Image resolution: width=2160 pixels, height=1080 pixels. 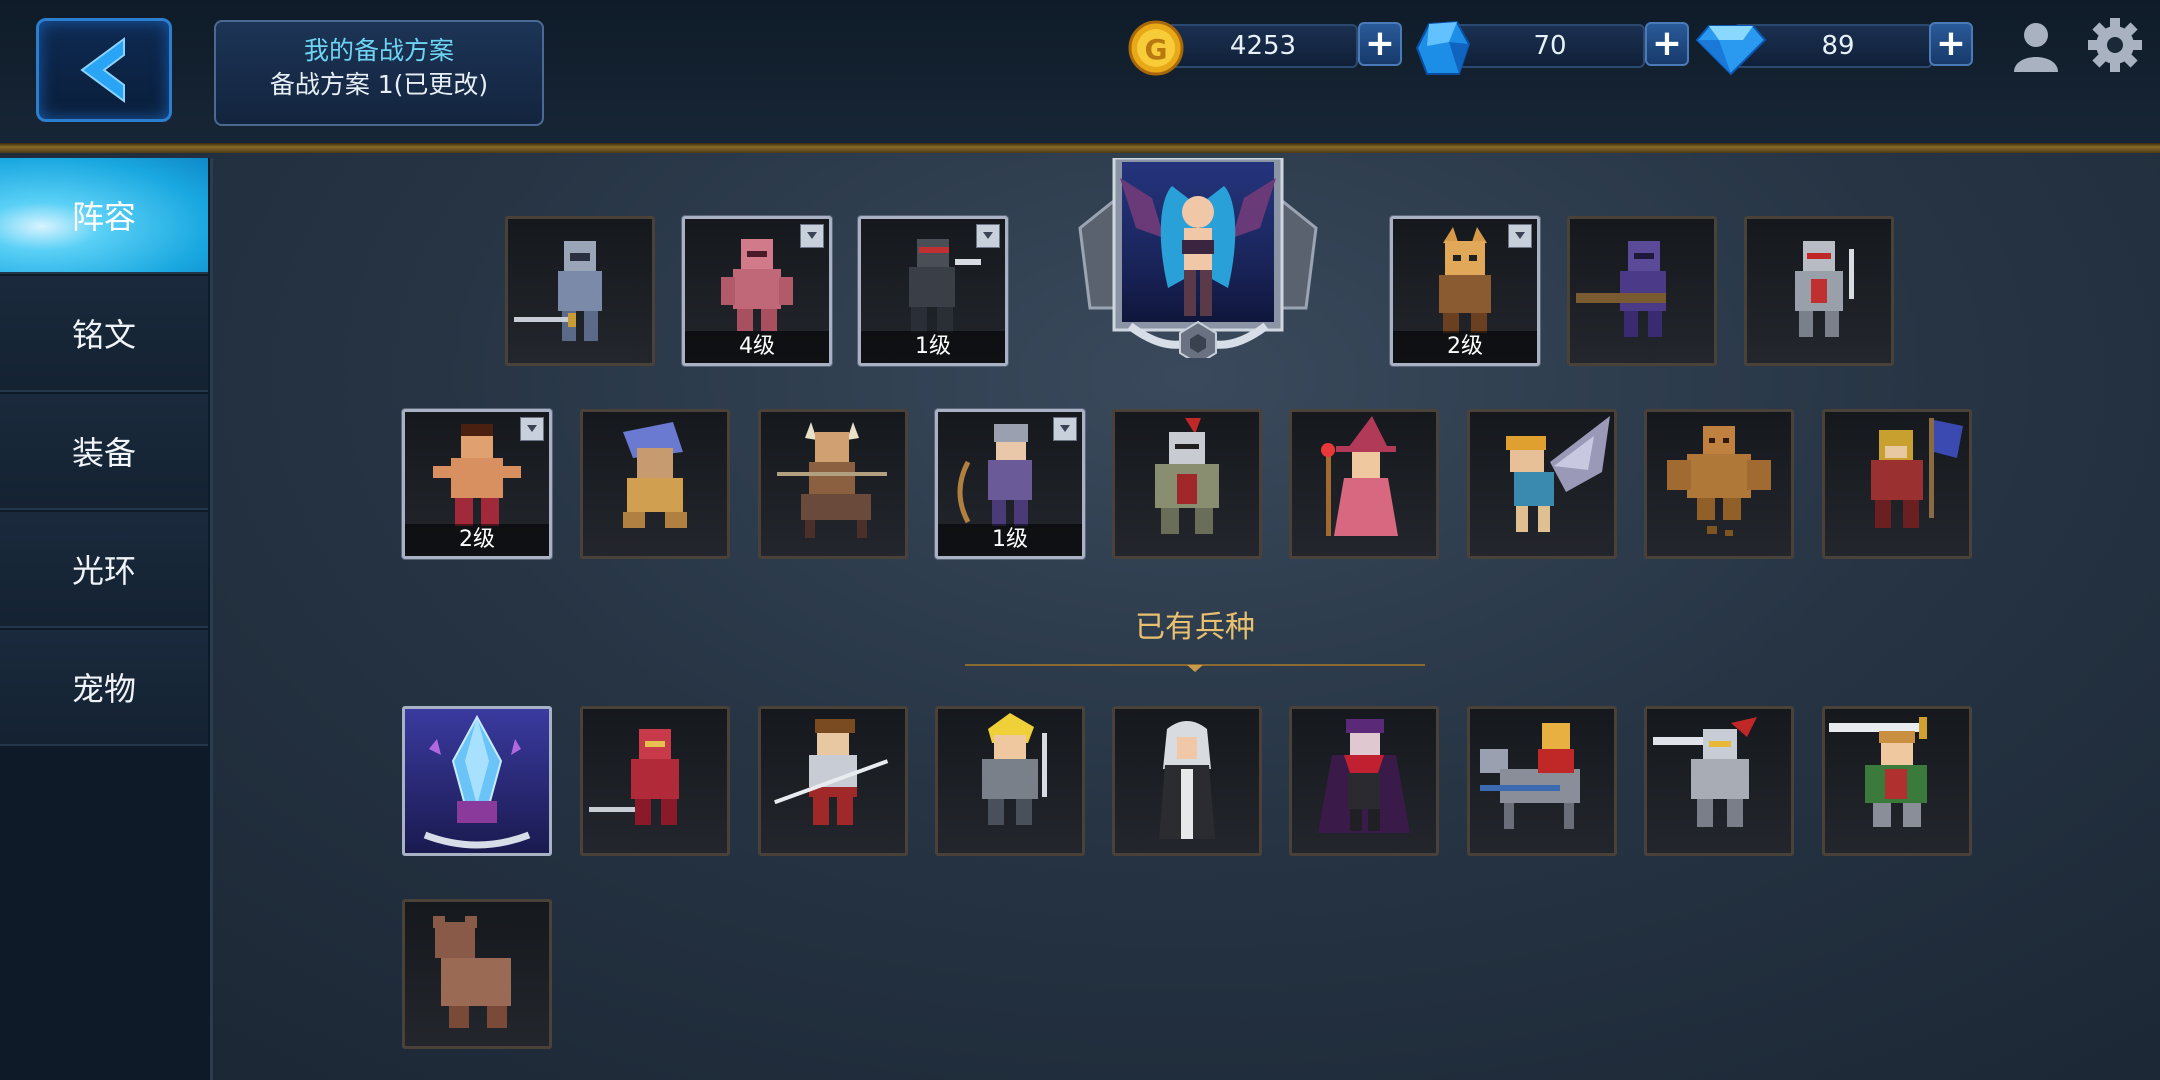 What do you see at coordinates (472, 972) in the screenshot?
I see `werebear-icon` at bounding box center [472, 972].